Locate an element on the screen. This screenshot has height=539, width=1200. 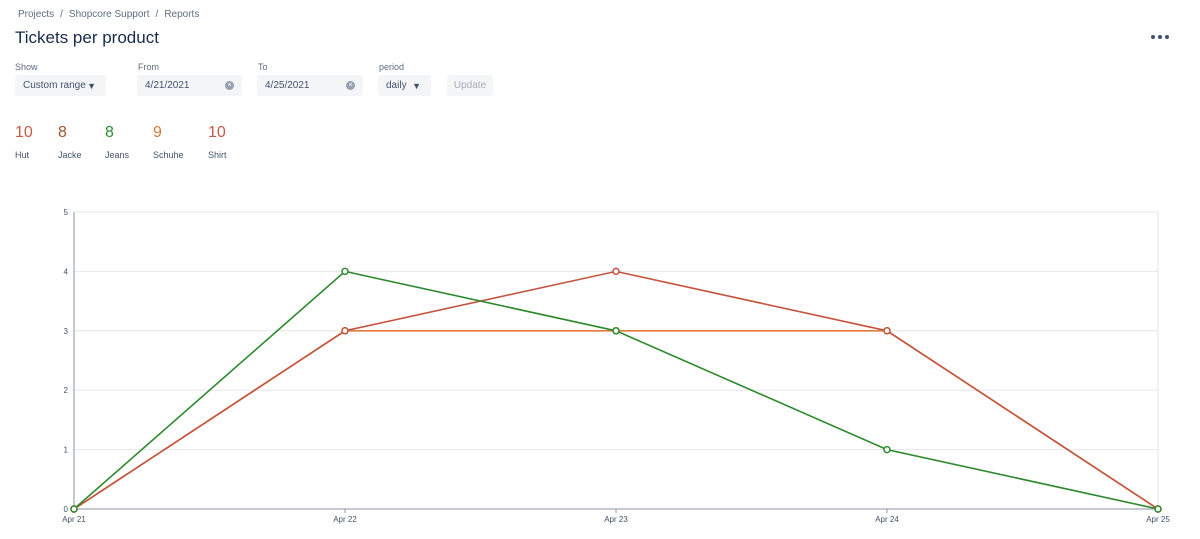
y-tick-label: 4 is located at coordinates (66, 271).